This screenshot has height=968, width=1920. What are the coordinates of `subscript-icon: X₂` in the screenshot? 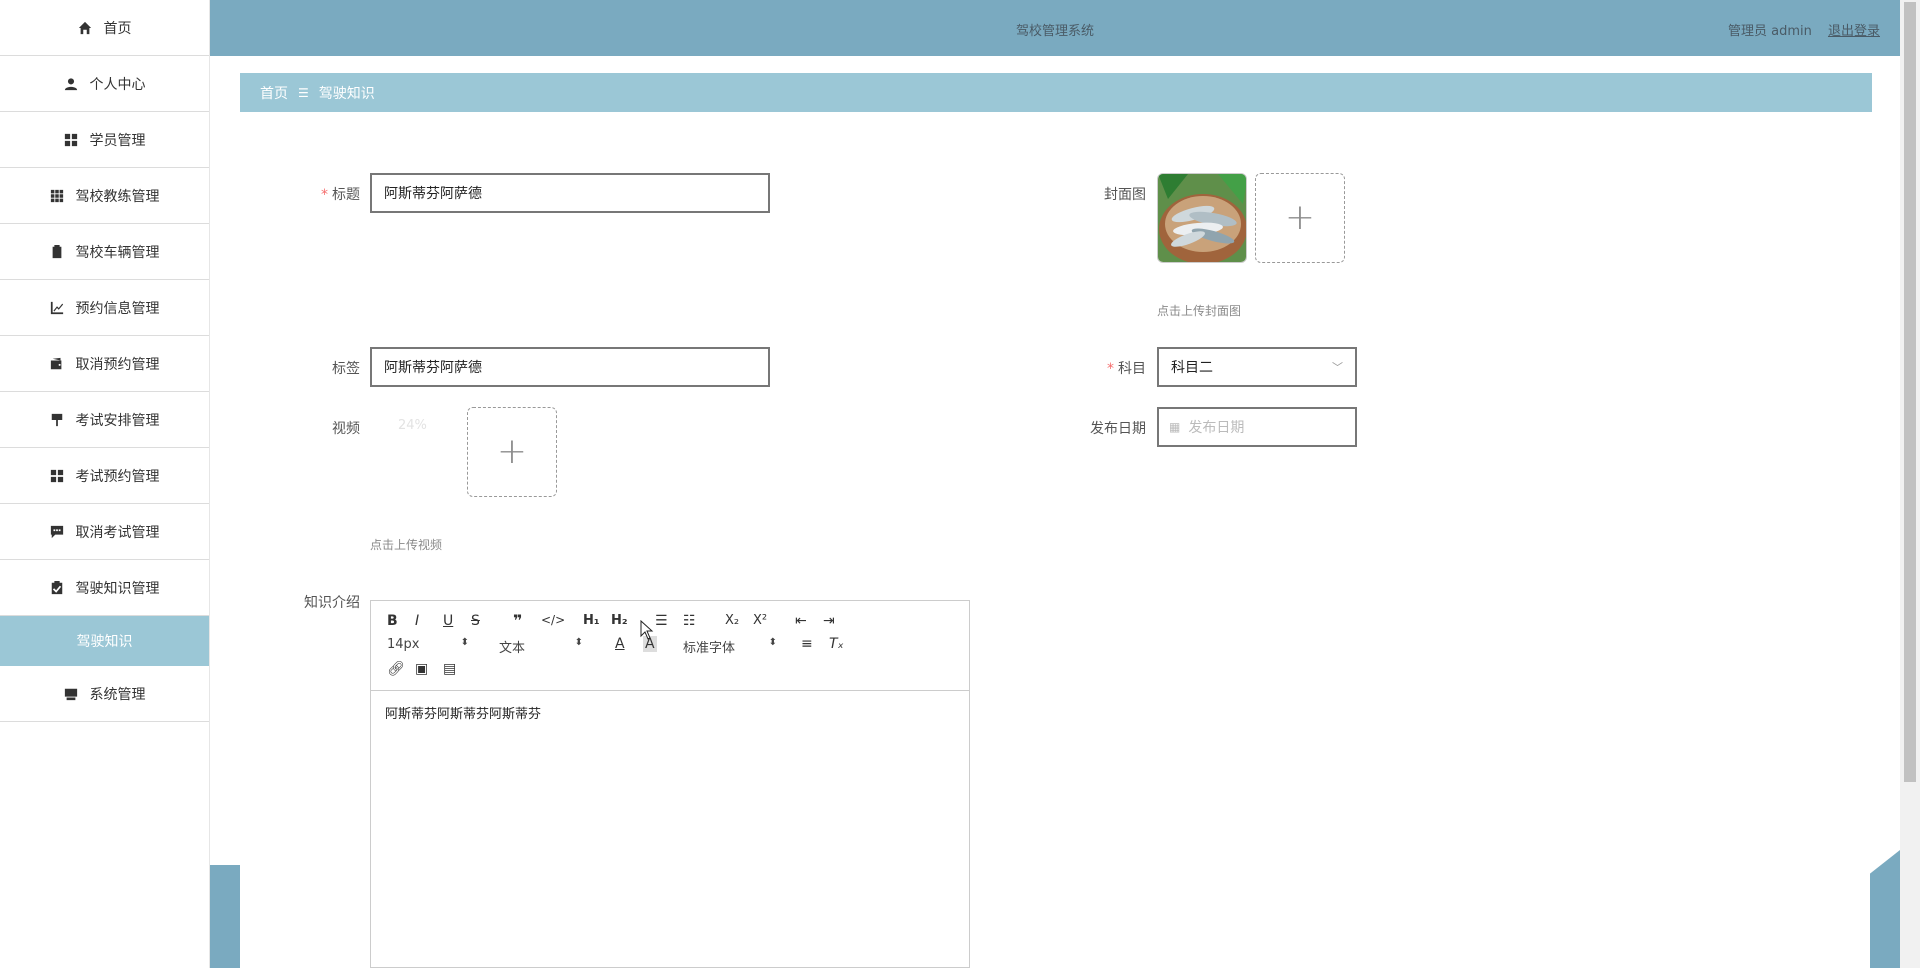 It's located at (732, 620).